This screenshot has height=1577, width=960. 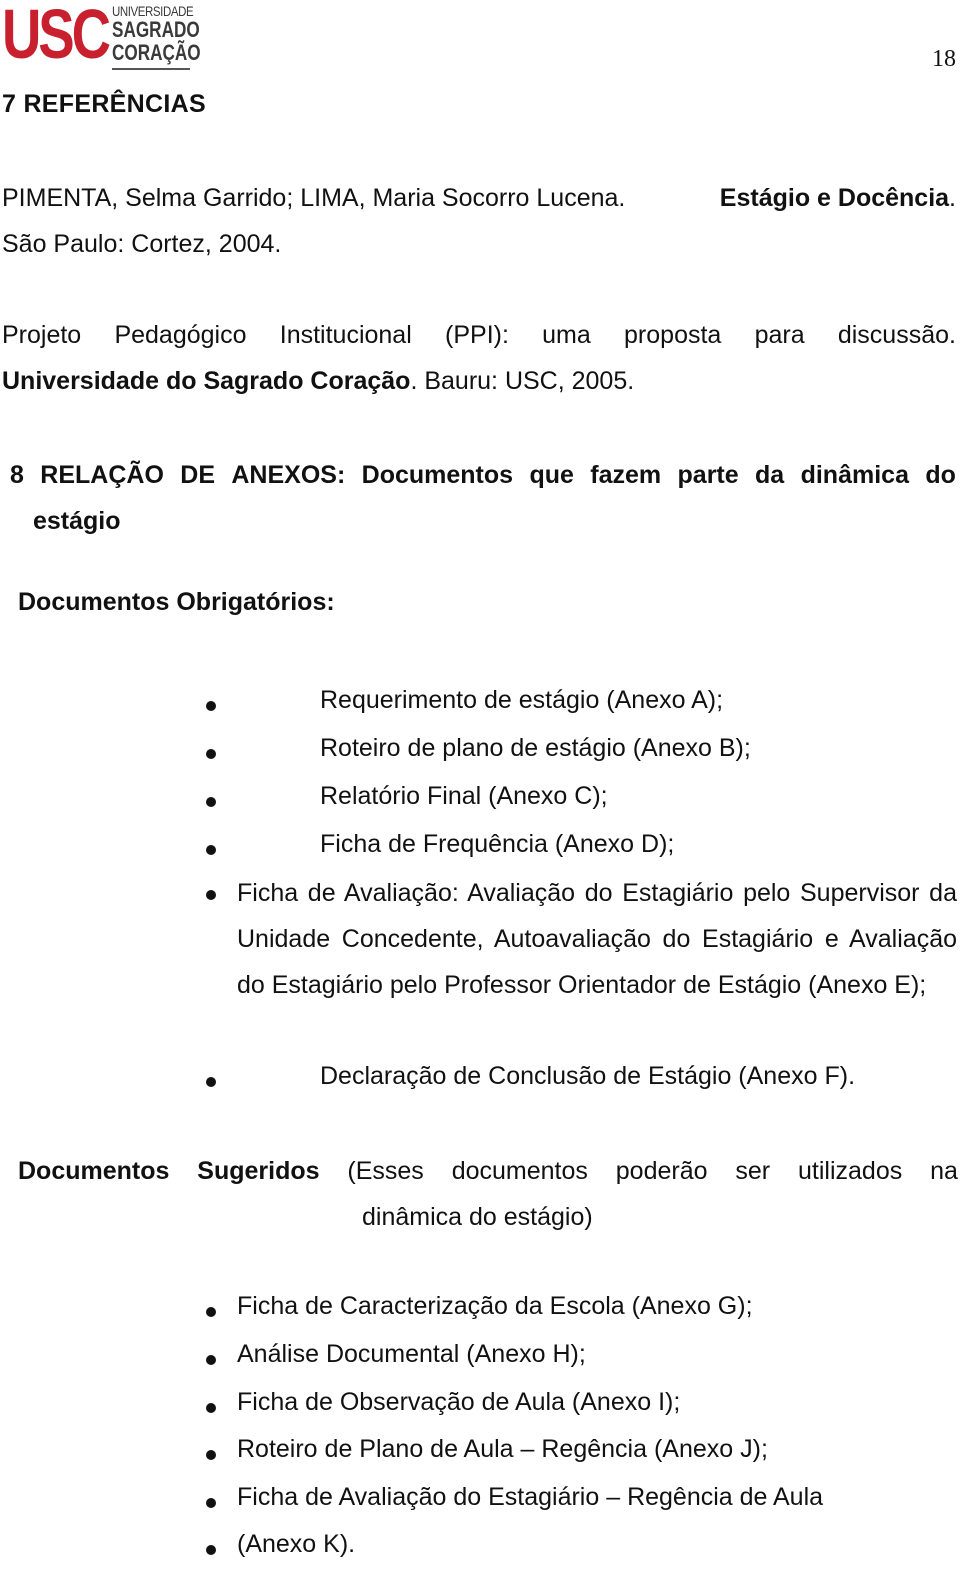 What do you see at coordinates (153, 11) in the screenshot?
I see `logo-line-1: UNIVERSIDADE` at bounding box center [153, 11].